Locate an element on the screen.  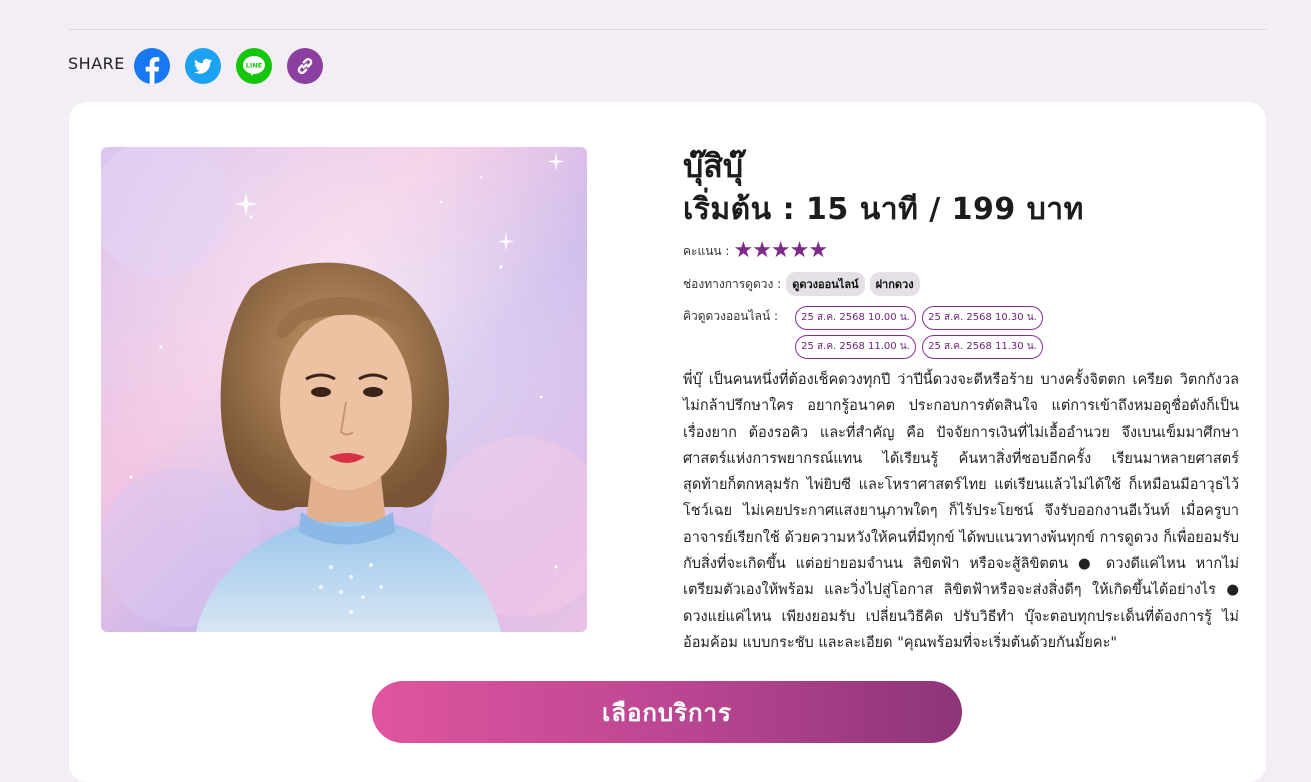
time-slot: 25 ส.ค. 2568 10.00 น. is located at coordinates (855, 318).